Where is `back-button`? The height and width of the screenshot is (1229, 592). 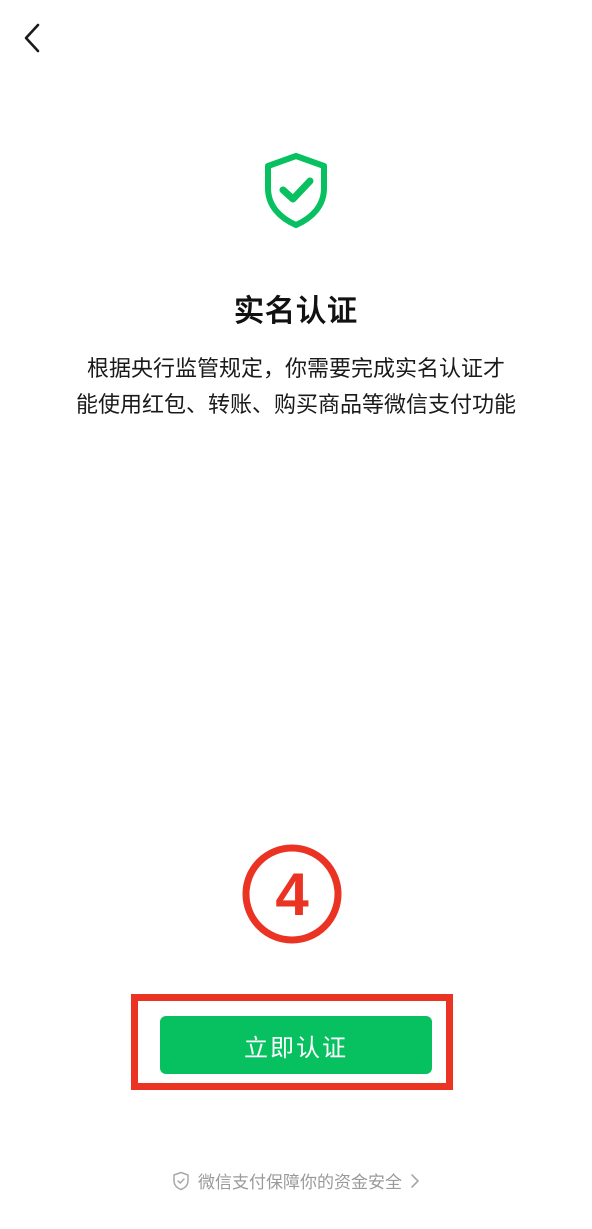 back-button is located at coordinates (32, 38).